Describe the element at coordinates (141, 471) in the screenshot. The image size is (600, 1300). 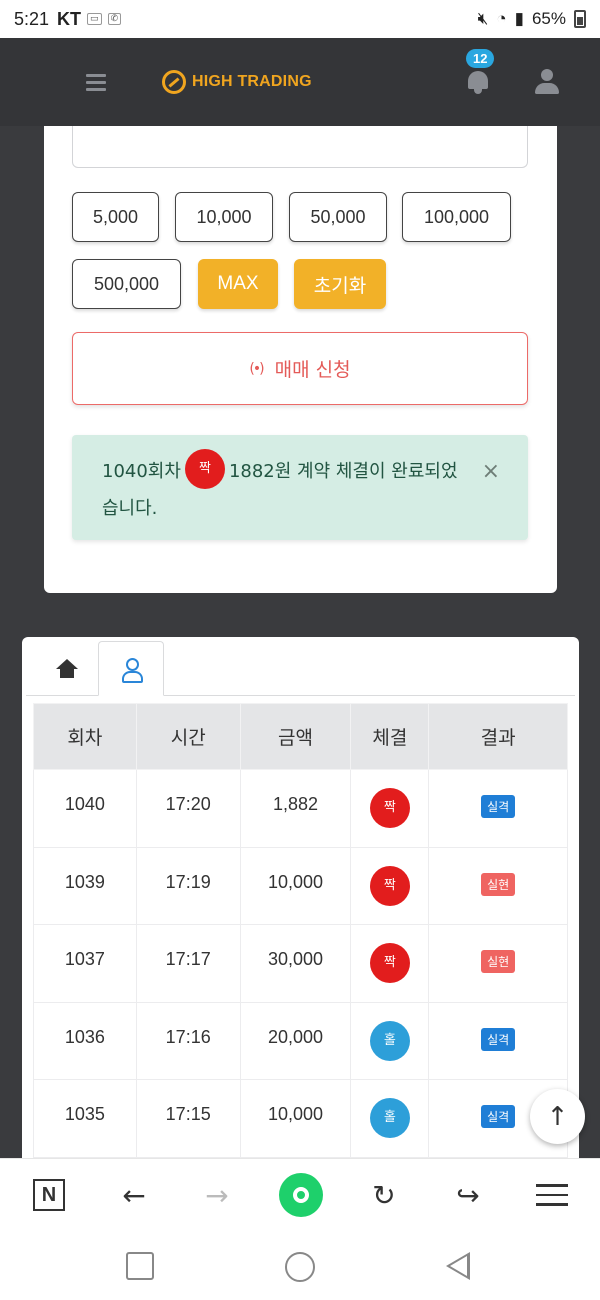
I see `alert-round: 1040회차` at that location.